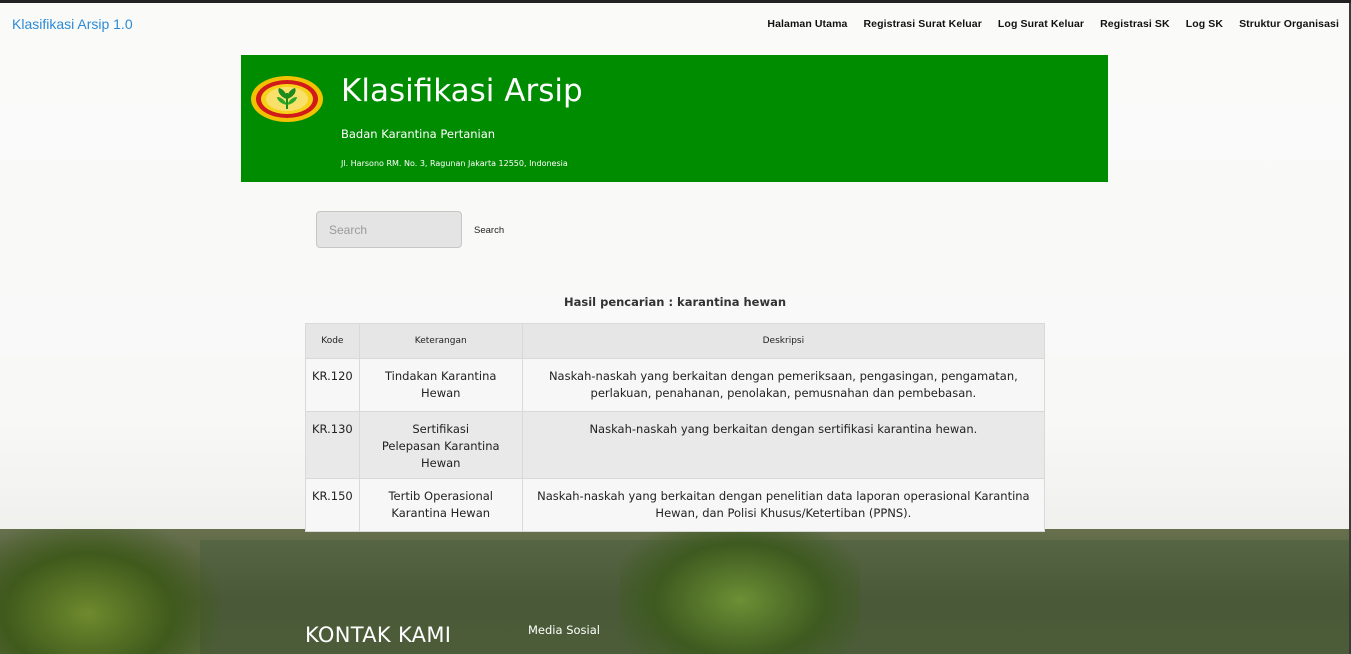 The width and height of the screenshot is (1351, 654). Describe the element at coordinates (332, 341) in the screenshot. I see `column-header-kode: Kode` at that location.